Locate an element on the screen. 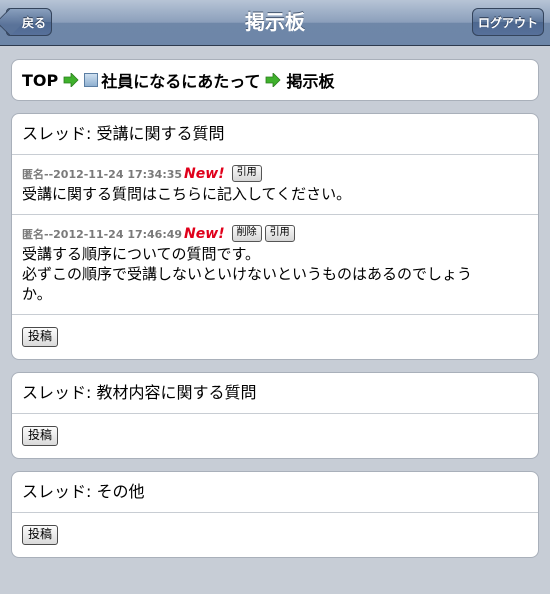 The height and width of the screenshot is (594, 550). thread-title: スレッド: その他 is located at coordinates (83, 491).